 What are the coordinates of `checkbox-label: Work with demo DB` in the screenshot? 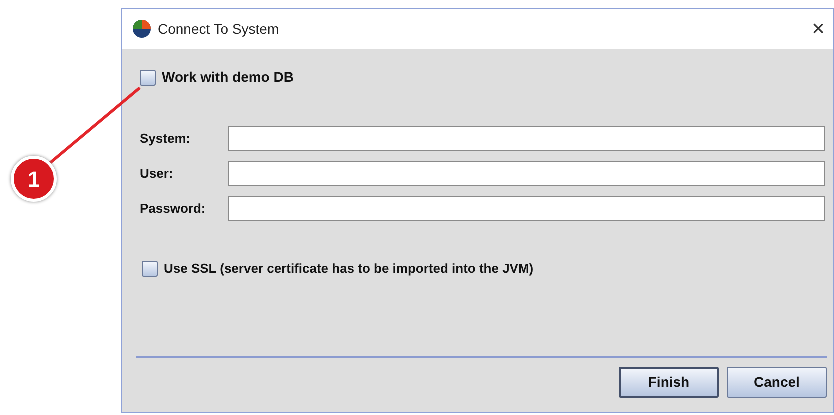 It's located at (228, 77).